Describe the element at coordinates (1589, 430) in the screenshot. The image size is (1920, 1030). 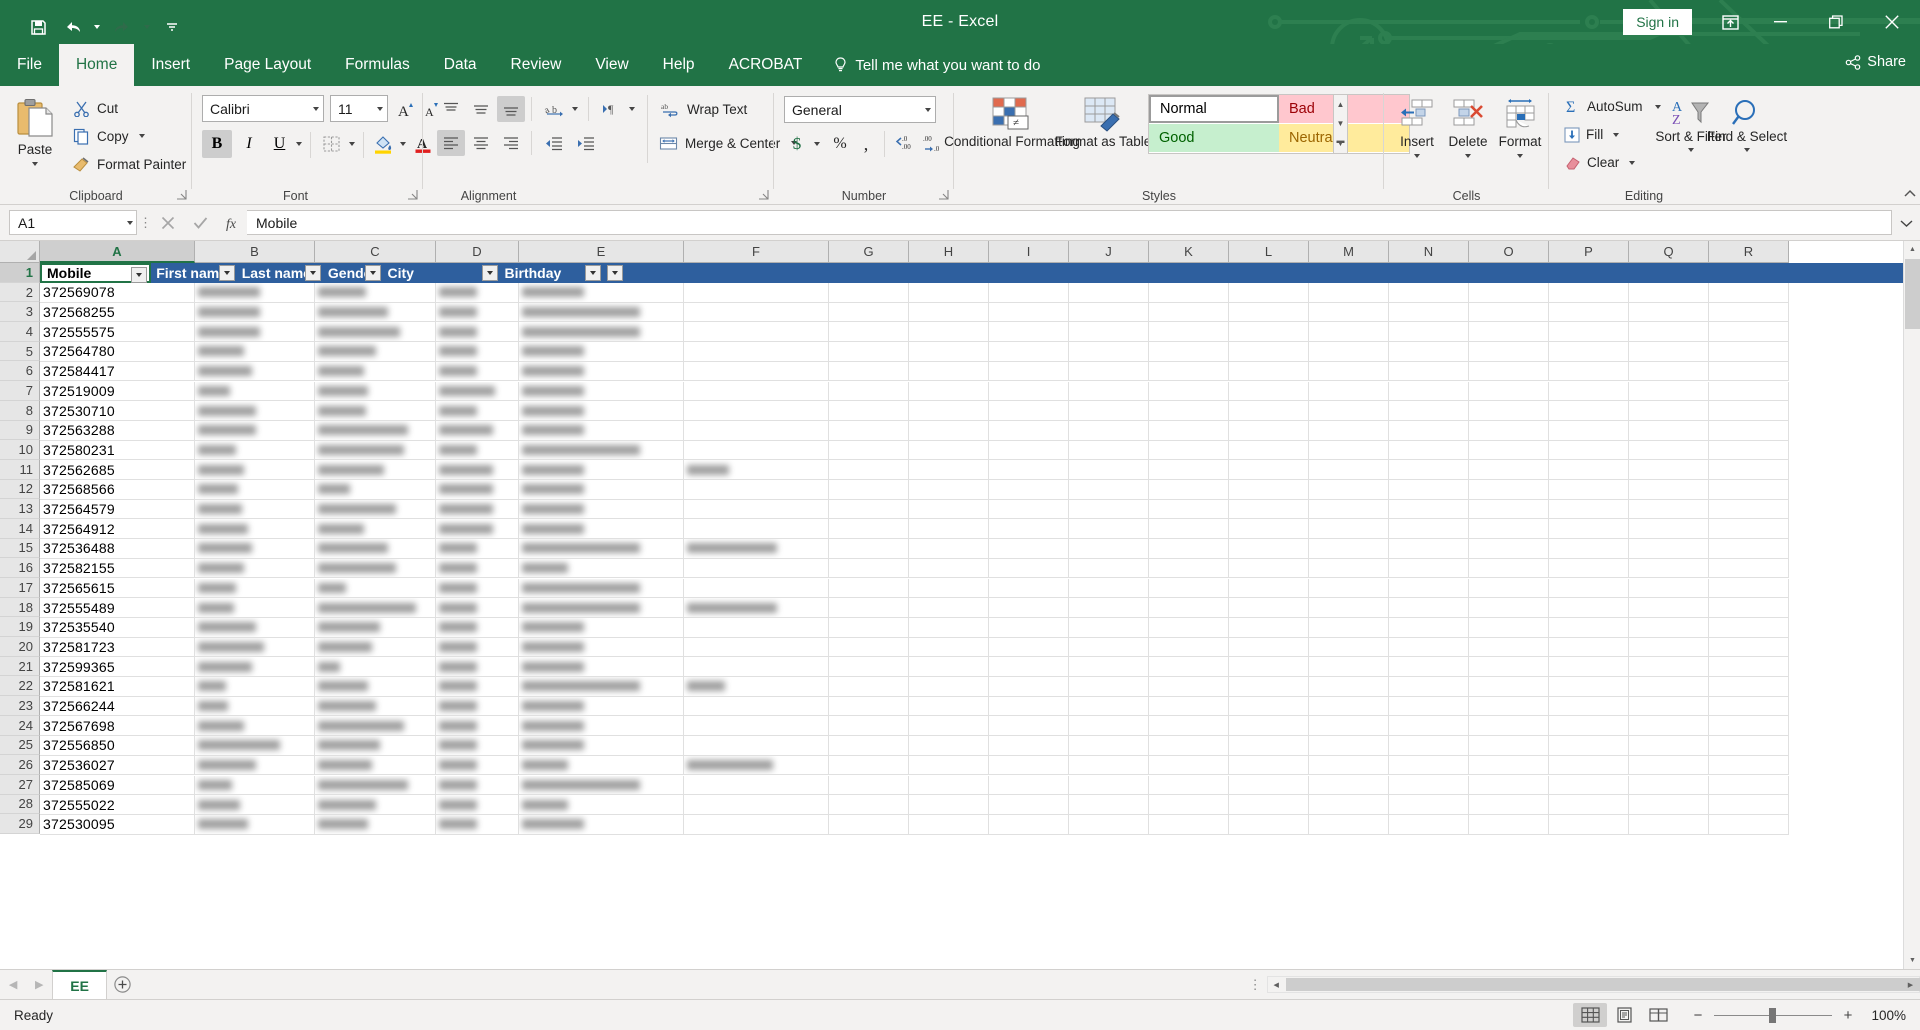
I see `cell-P9` at that location.